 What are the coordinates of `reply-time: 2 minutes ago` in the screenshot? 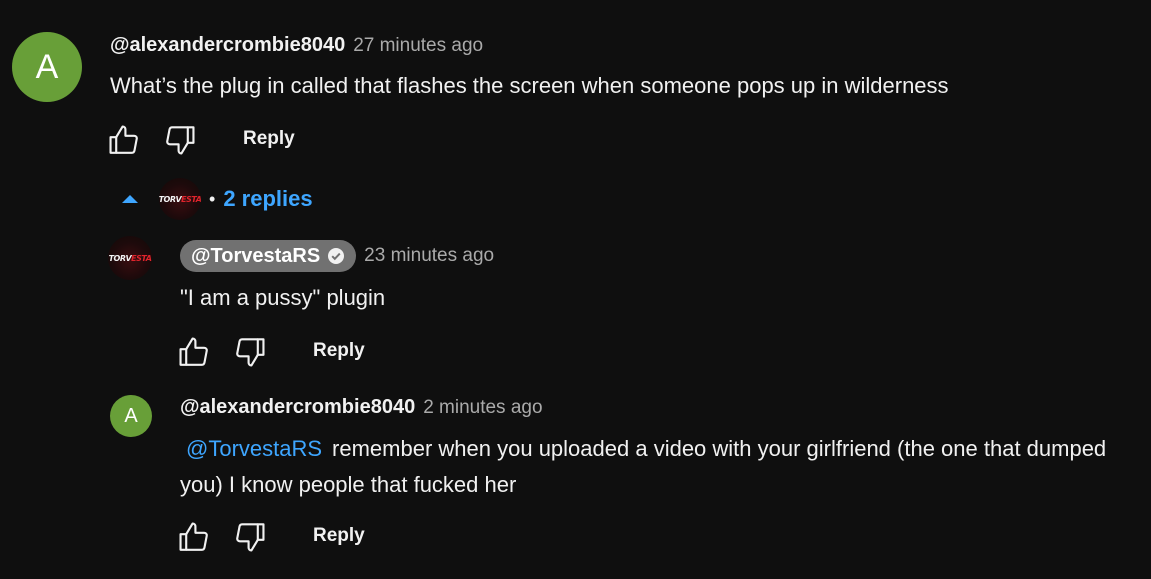 It's located at (482, 408).